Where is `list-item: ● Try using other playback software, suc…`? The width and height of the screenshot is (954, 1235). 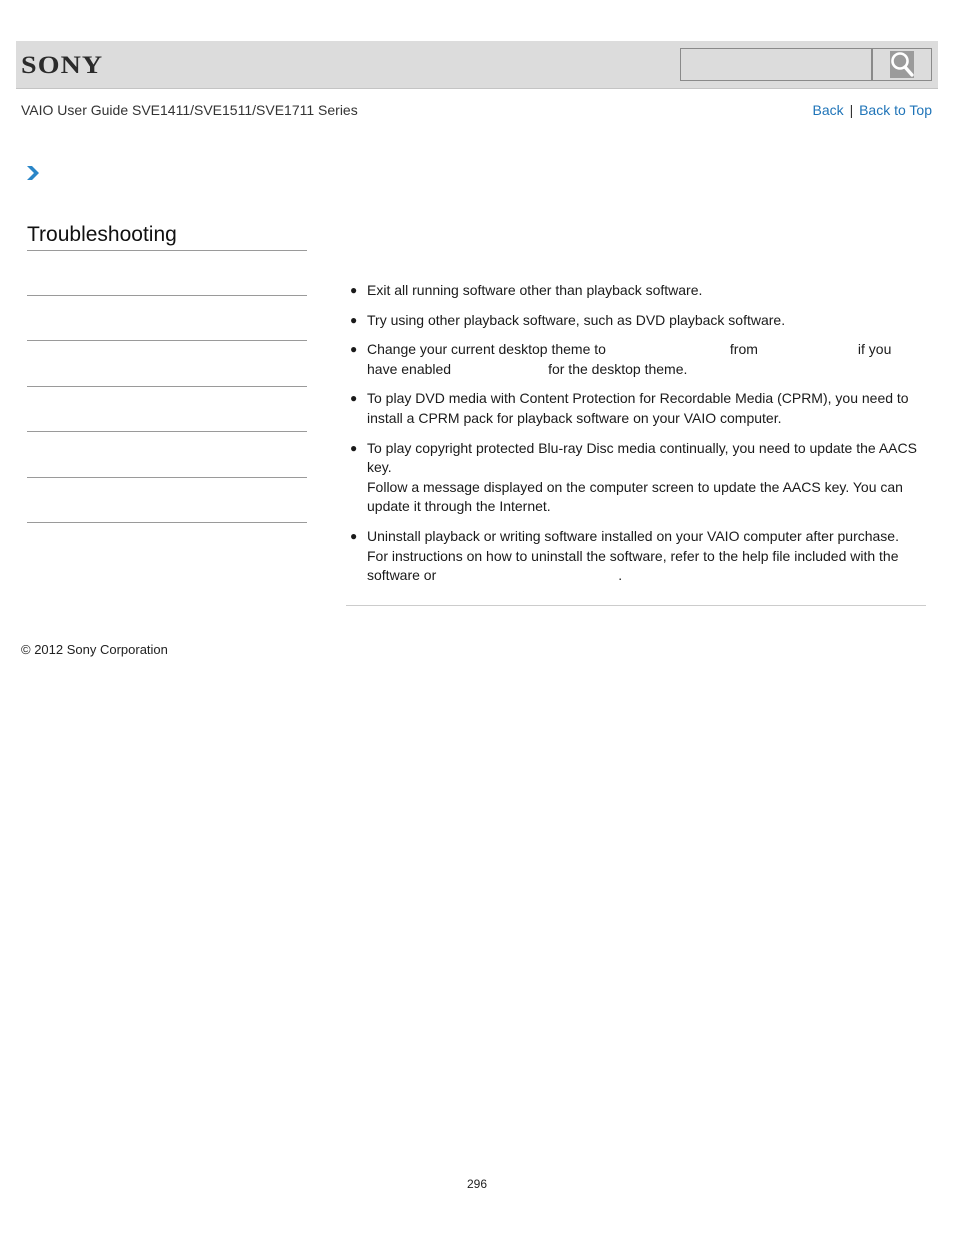
list-item: ● Try using other playback software, suc… is located at coordinates (637, 321).